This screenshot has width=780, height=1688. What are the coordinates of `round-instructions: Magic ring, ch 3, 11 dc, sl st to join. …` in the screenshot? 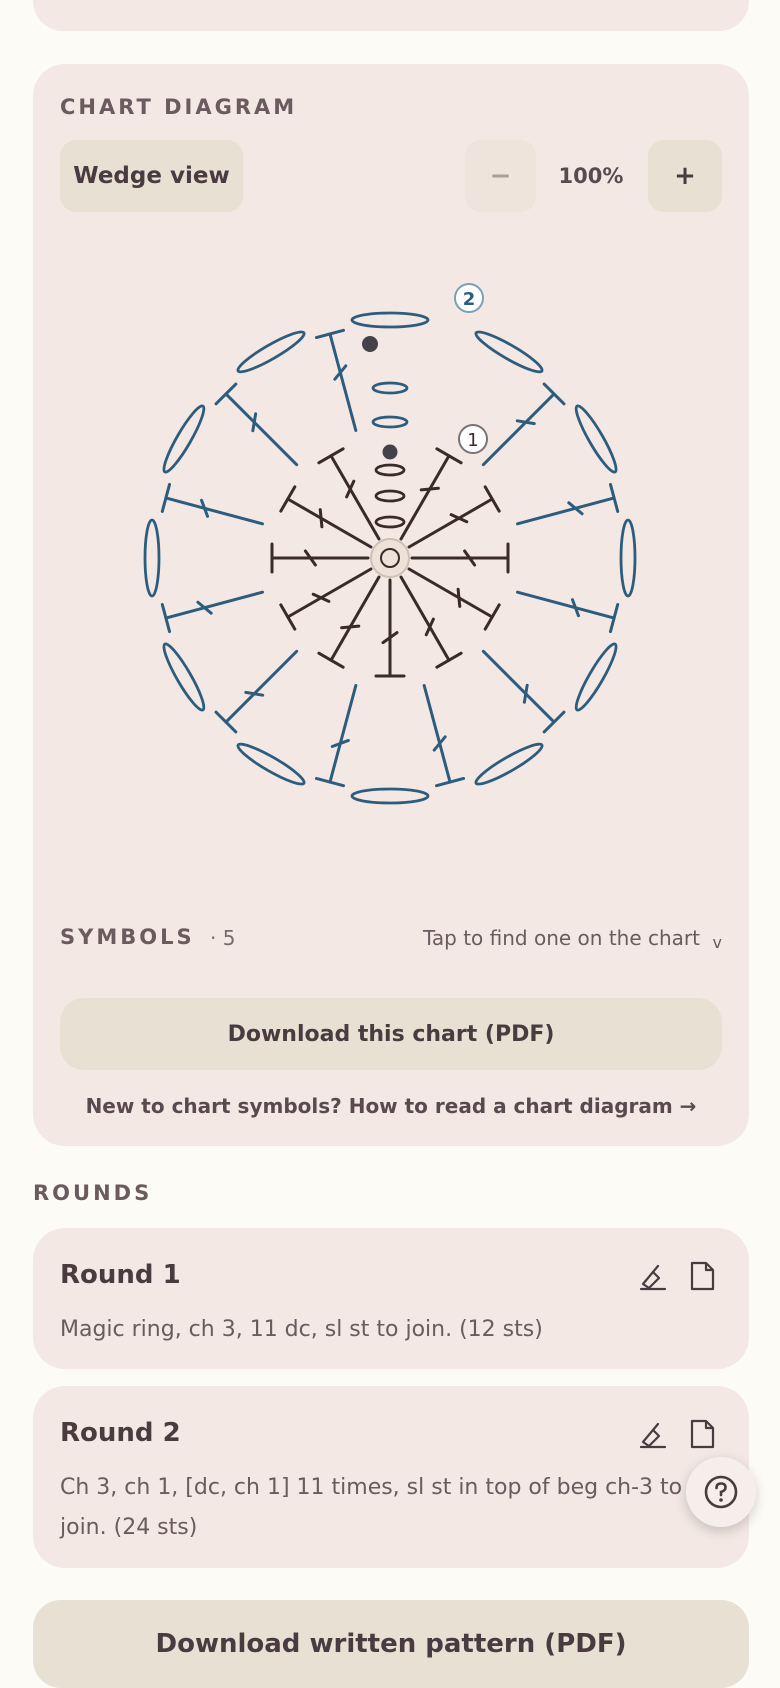 It's located at (301, 1329).